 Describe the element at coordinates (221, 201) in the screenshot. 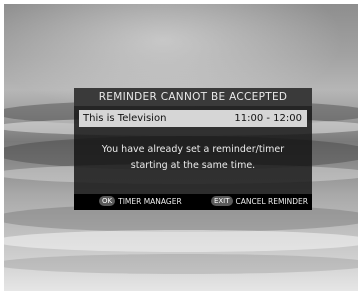

I see `exit-key-icon: EXIT` at that location.